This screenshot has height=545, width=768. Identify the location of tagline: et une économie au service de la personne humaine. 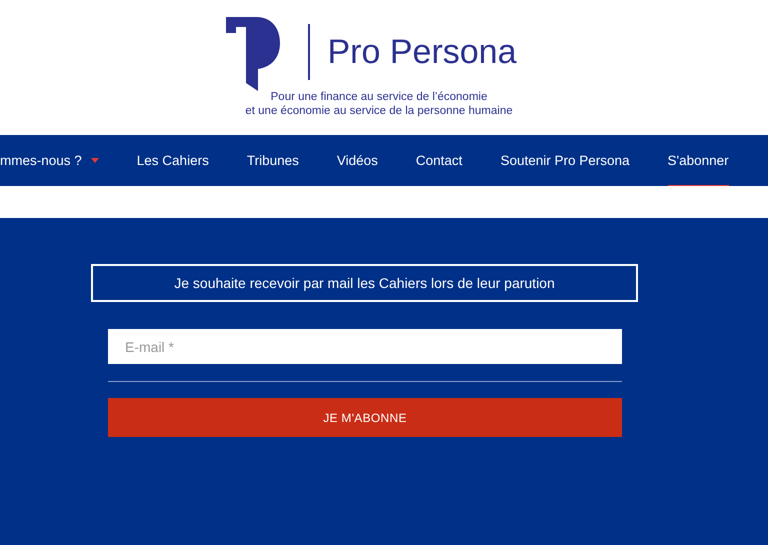
(379, 111).